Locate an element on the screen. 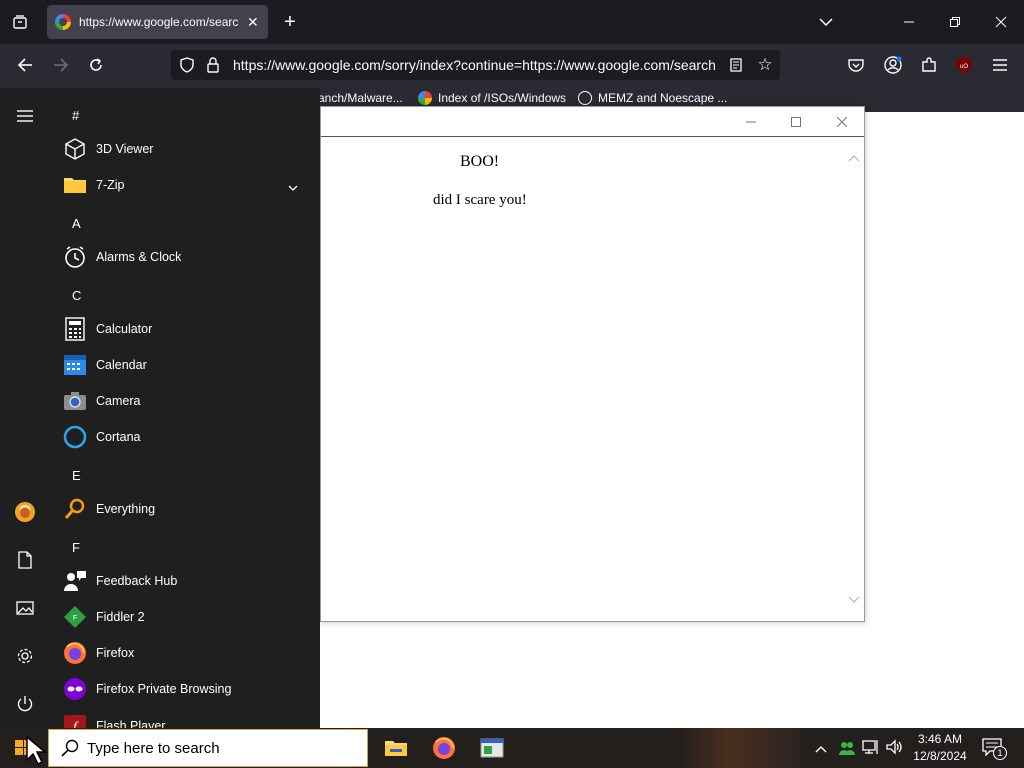 The height and width of the screenshot is (768, 1024). app-fiddler-2: F Fiddler 2 is located at coordinates (187, 617).